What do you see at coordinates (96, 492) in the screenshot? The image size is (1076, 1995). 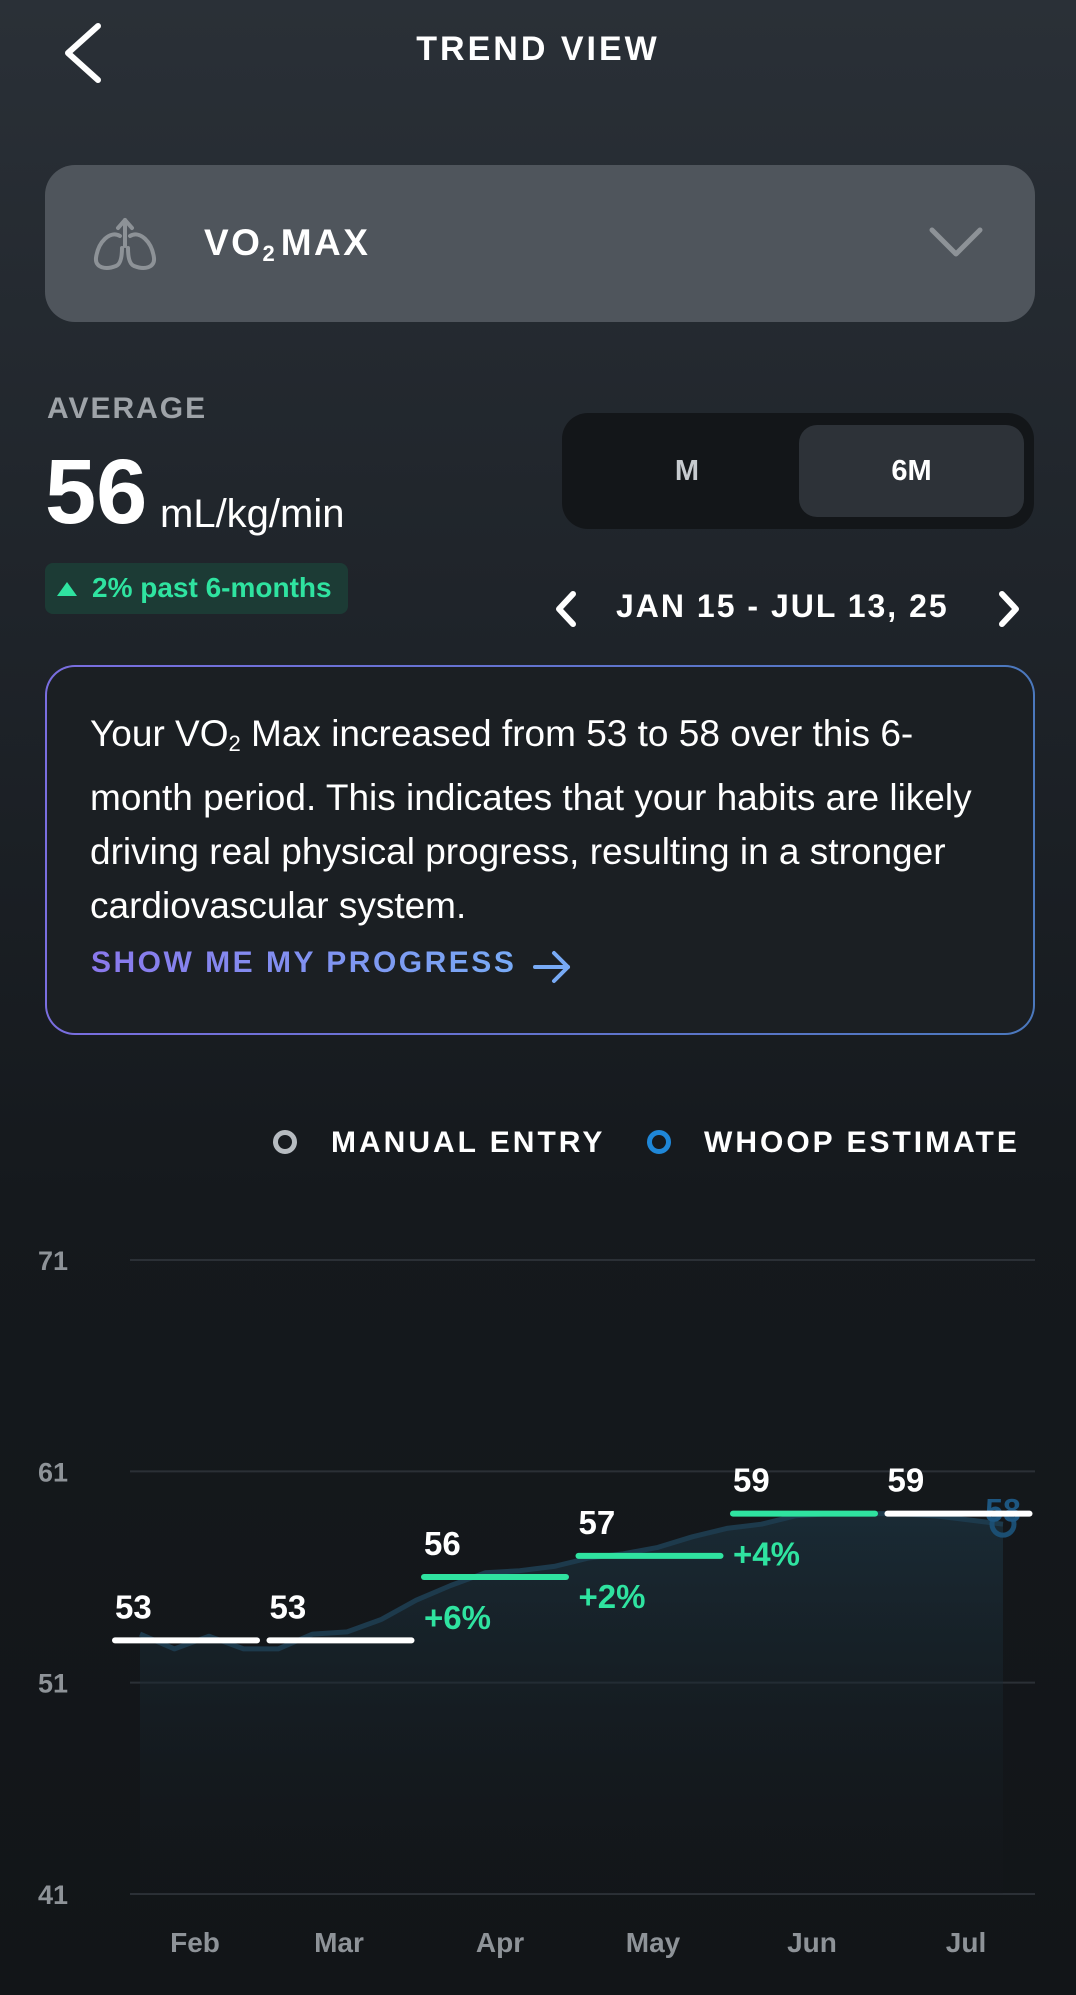 I see `average-value: 56` at bounding box center [96, 492].